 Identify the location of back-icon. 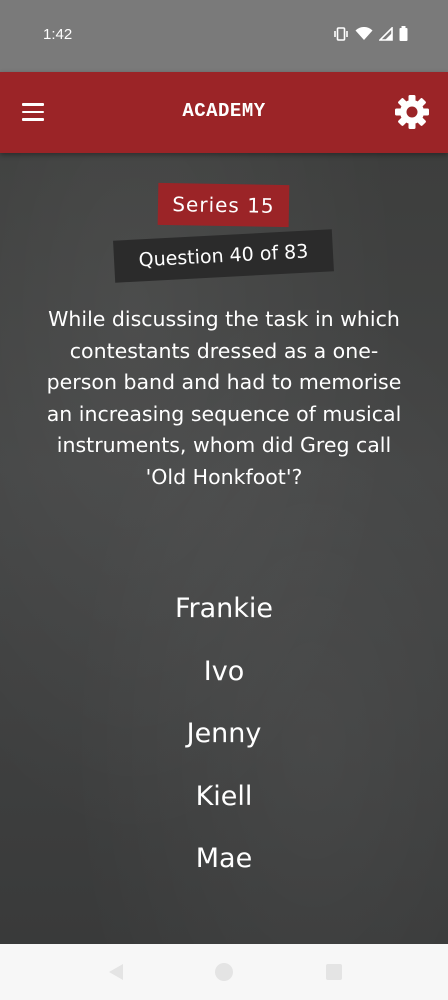
(116, 972).